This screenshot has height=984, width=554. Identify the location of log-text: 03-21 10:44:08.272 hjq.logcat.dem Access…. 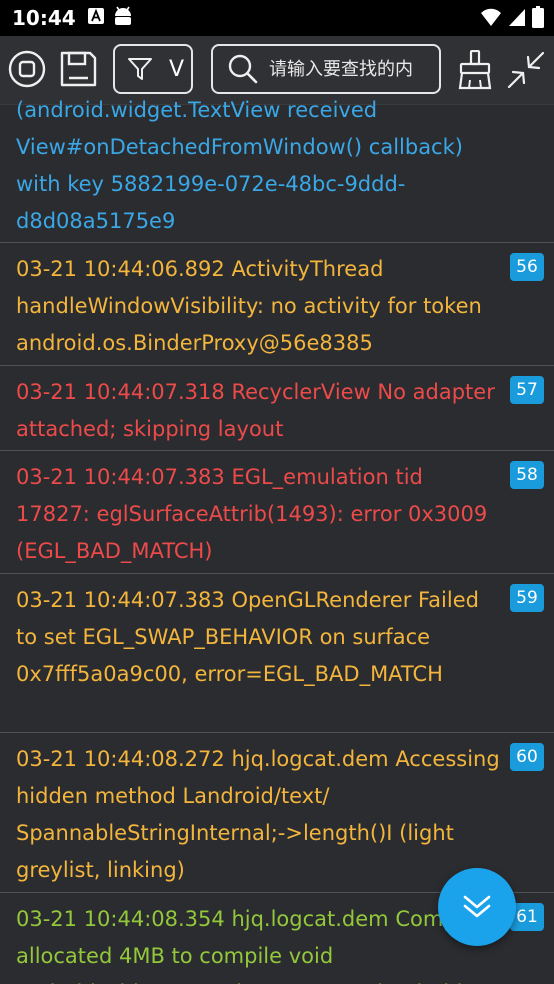
(258, 814).